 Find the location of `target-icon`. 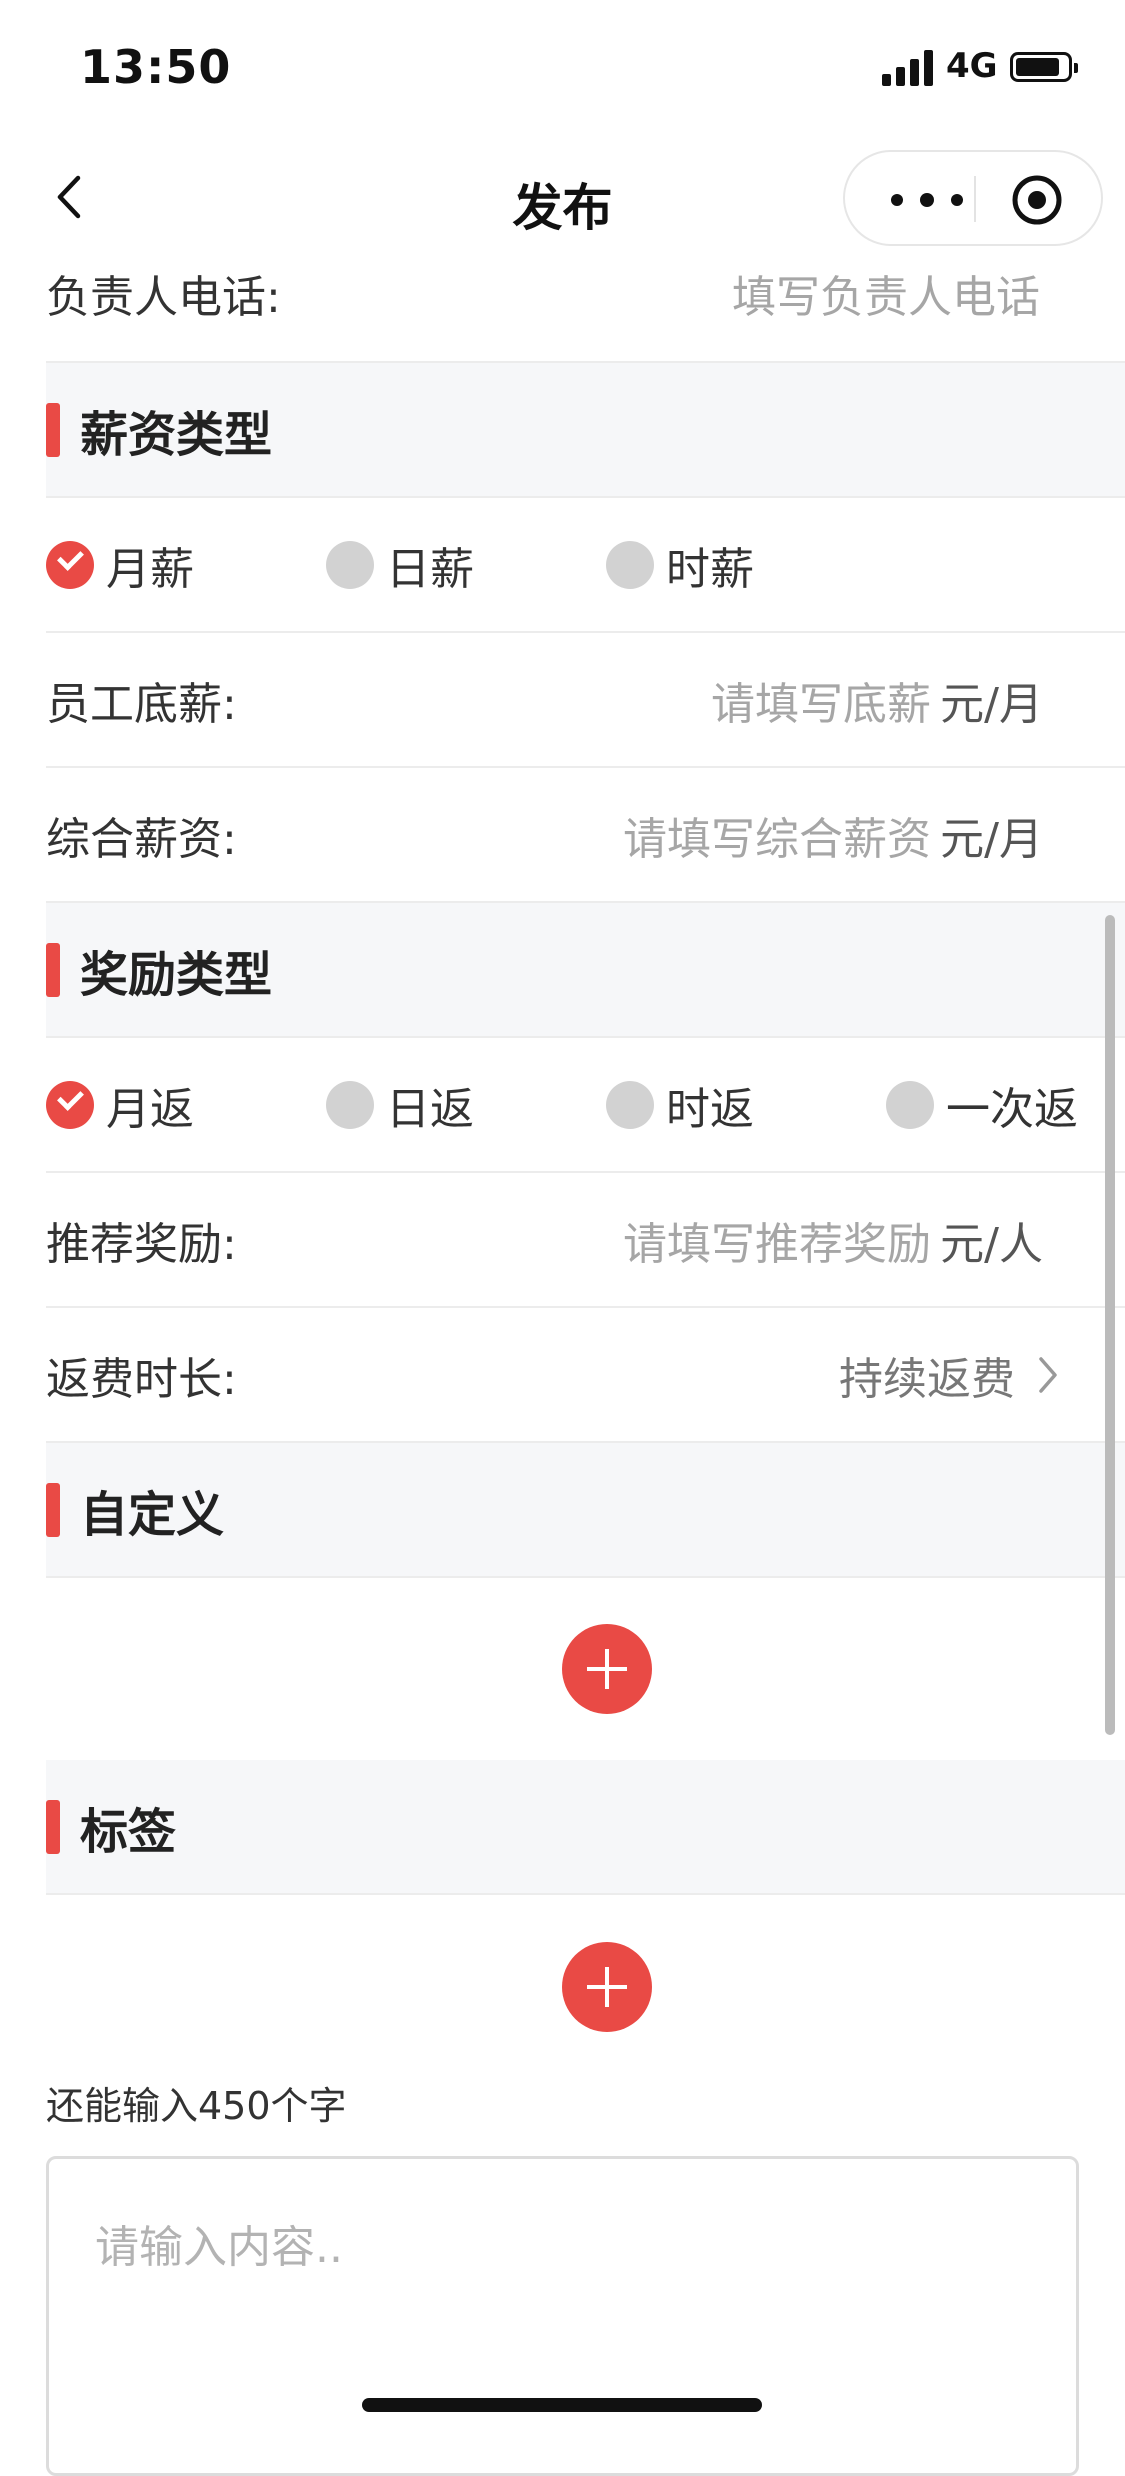

target-icon is located at coordinates (1037, 200).